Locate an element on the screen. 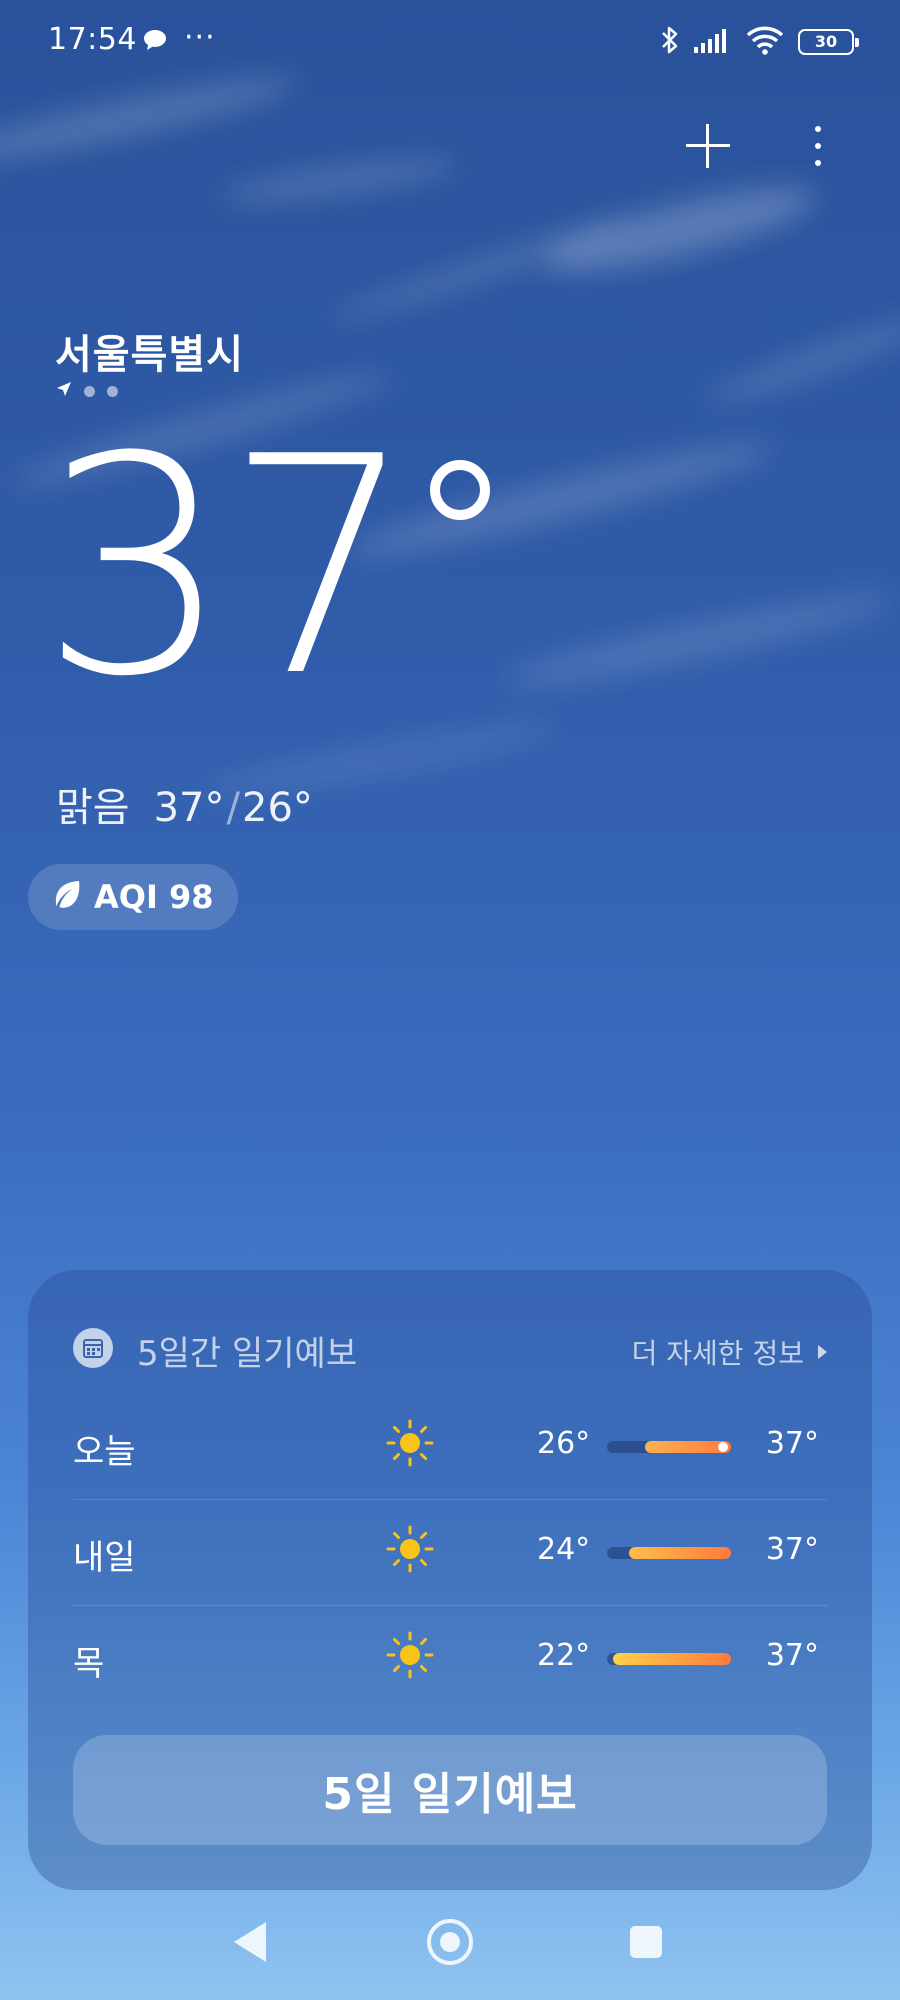 This screenshot has width=900, height=2000. leaf-icon is located at coordinates (67, 897).